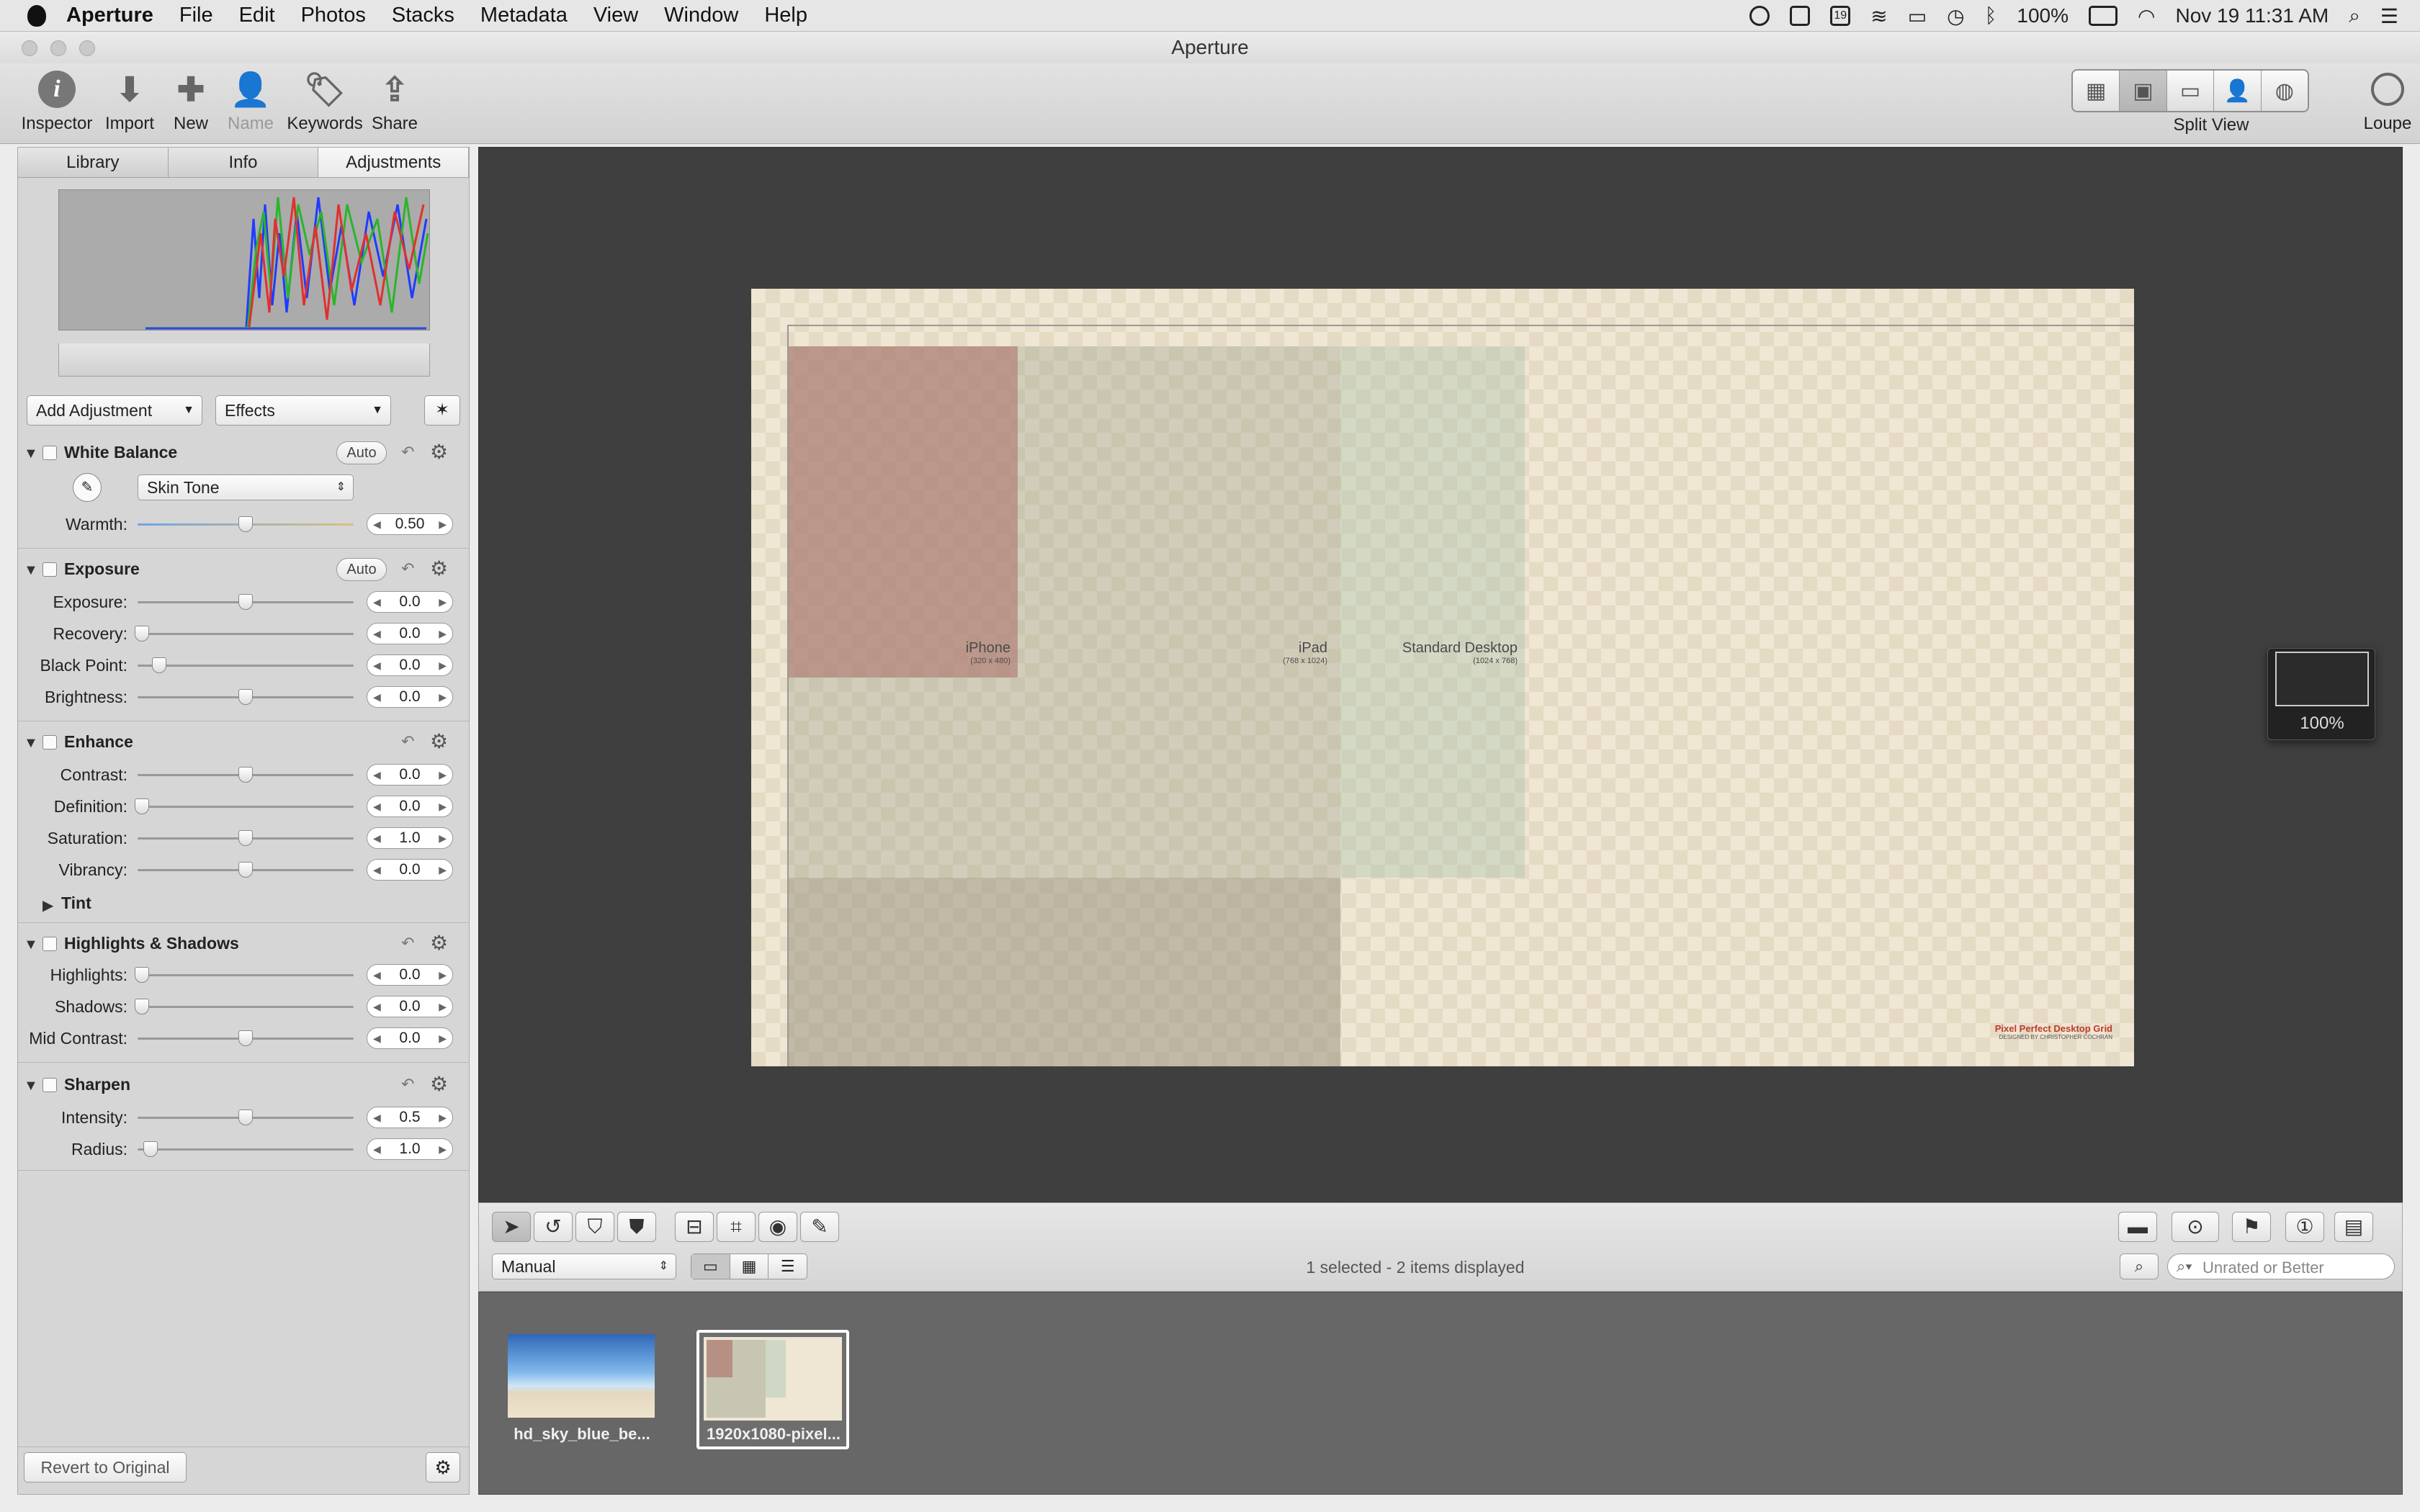 The image size is (2420, 1512). Describe the element at coordinates (410, 838) in the screenshot. I see `saturation-value: ◀ 1.0 ▶` at that location.